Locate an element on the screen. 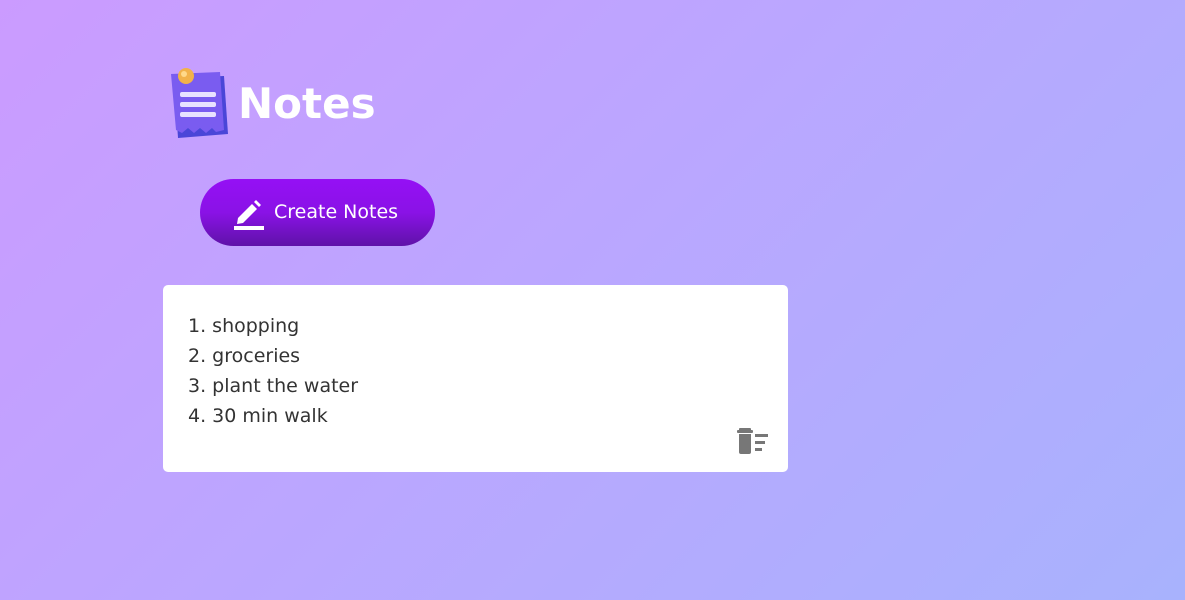  app-header: Notes is located at coordinates (272, 104).